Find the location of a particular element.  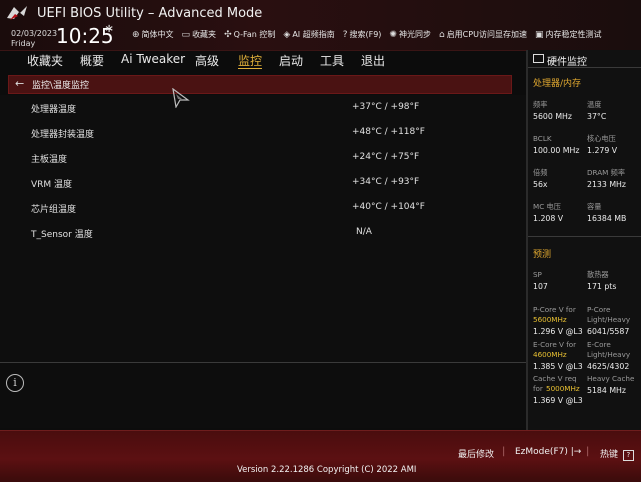

sp-label: SP is located at coordinates (537, 274).